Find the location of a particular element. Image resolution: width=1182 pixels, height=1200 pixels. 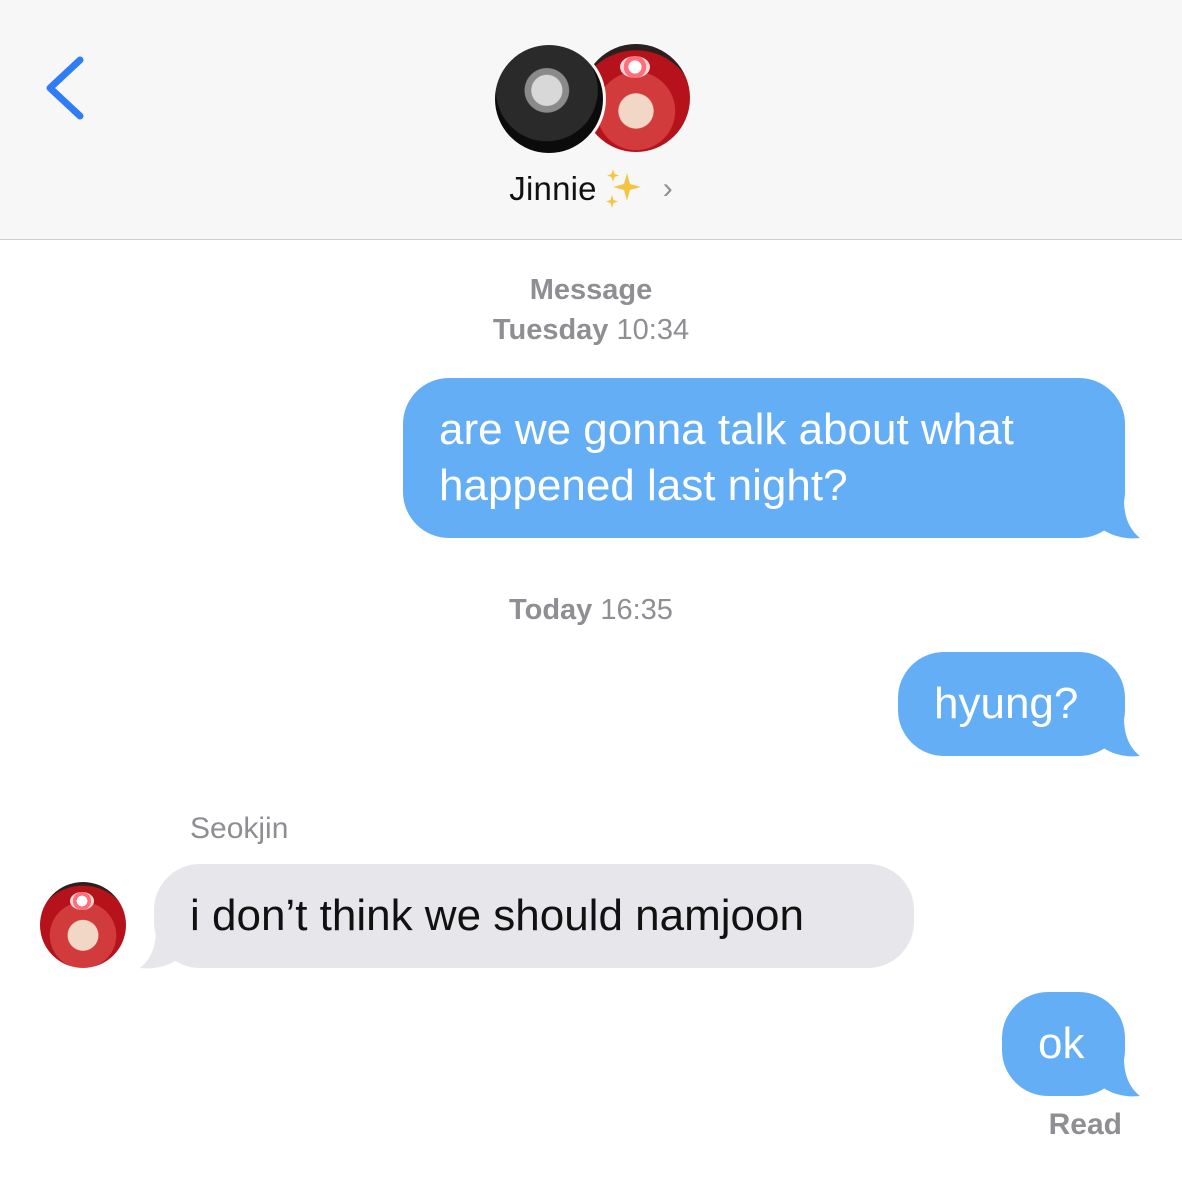

outgoing-message-bubble: hyung? is located at coordinates (1011, 704).